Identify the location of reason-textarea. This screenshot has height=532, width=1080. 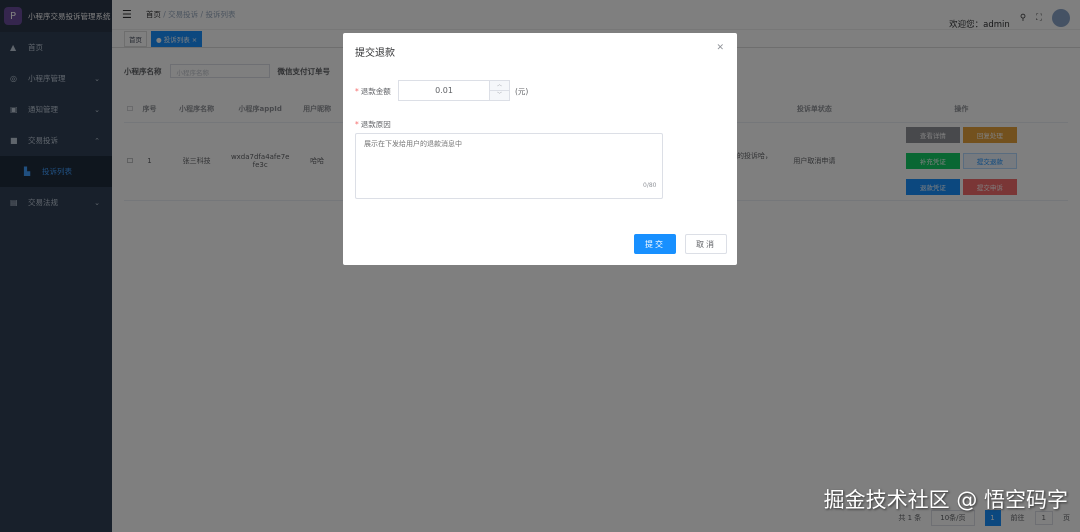
(509, 166).